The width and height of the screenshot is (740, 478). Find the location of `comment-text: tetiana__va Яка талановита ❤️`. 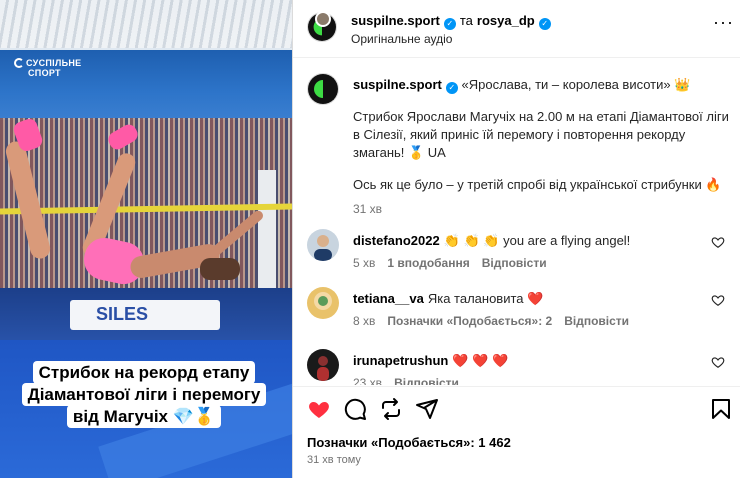

comment-text: tetiana__va Яка талановита ❤️ is located at coordinates (448, 299).